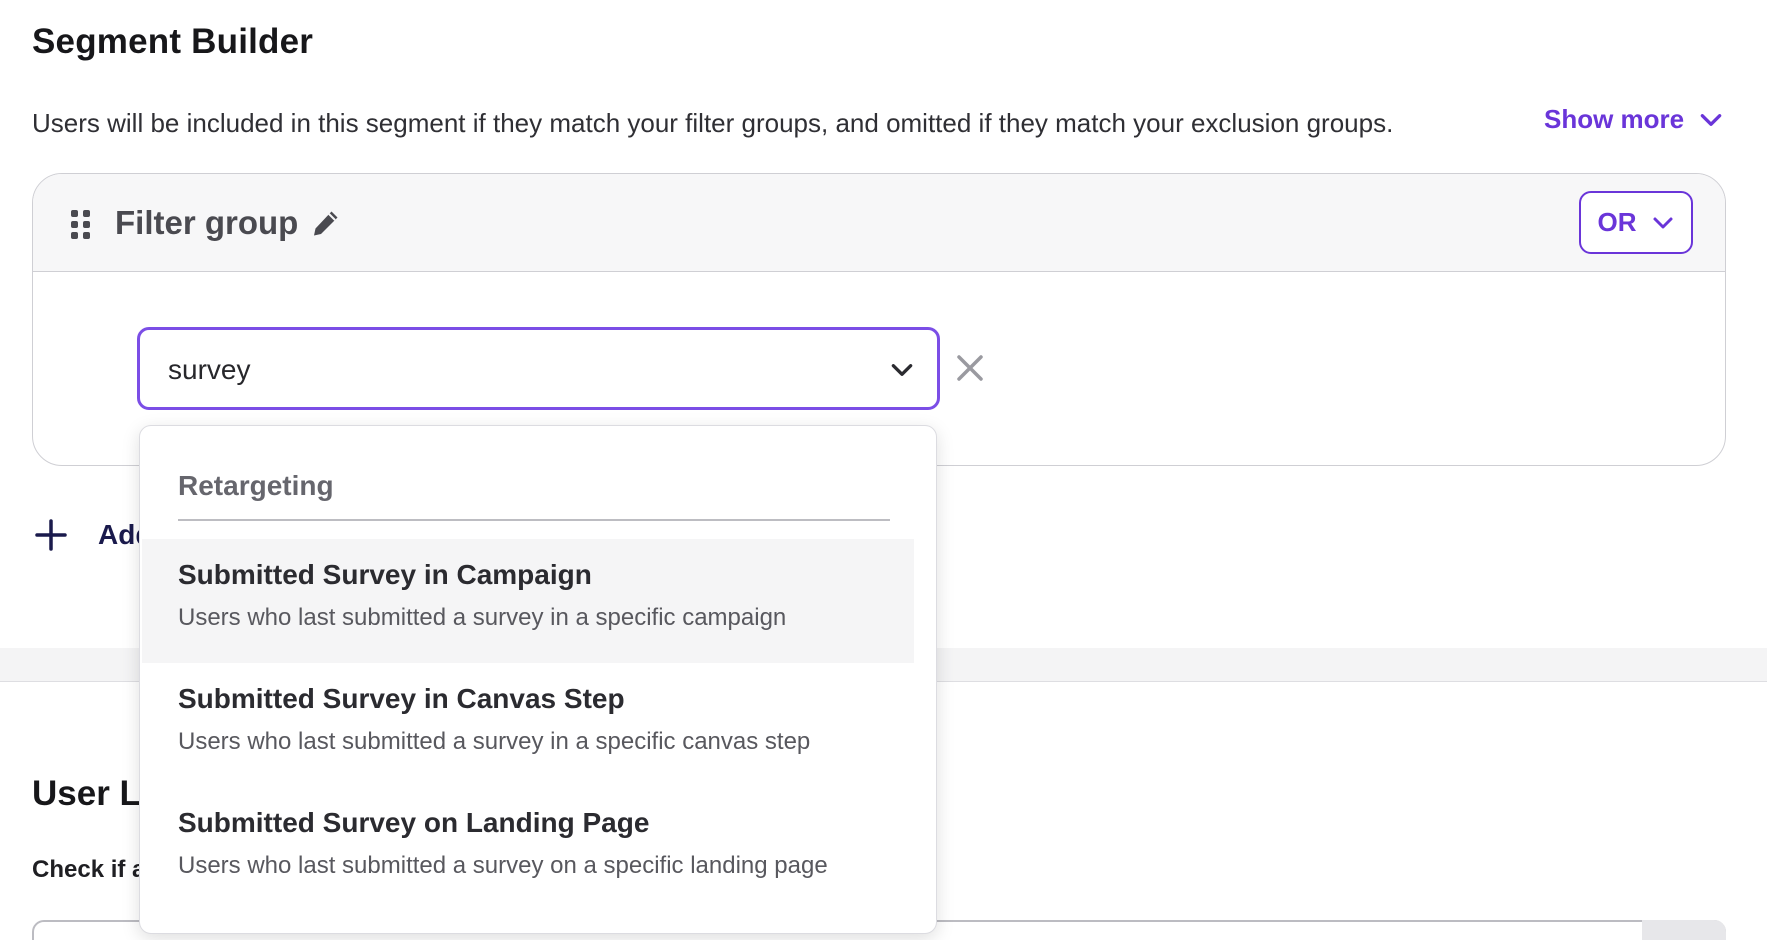  Describe the element at coordinates (879, 223) in the screenshot. I see `filter-group-header: Filter group OR` at that location.